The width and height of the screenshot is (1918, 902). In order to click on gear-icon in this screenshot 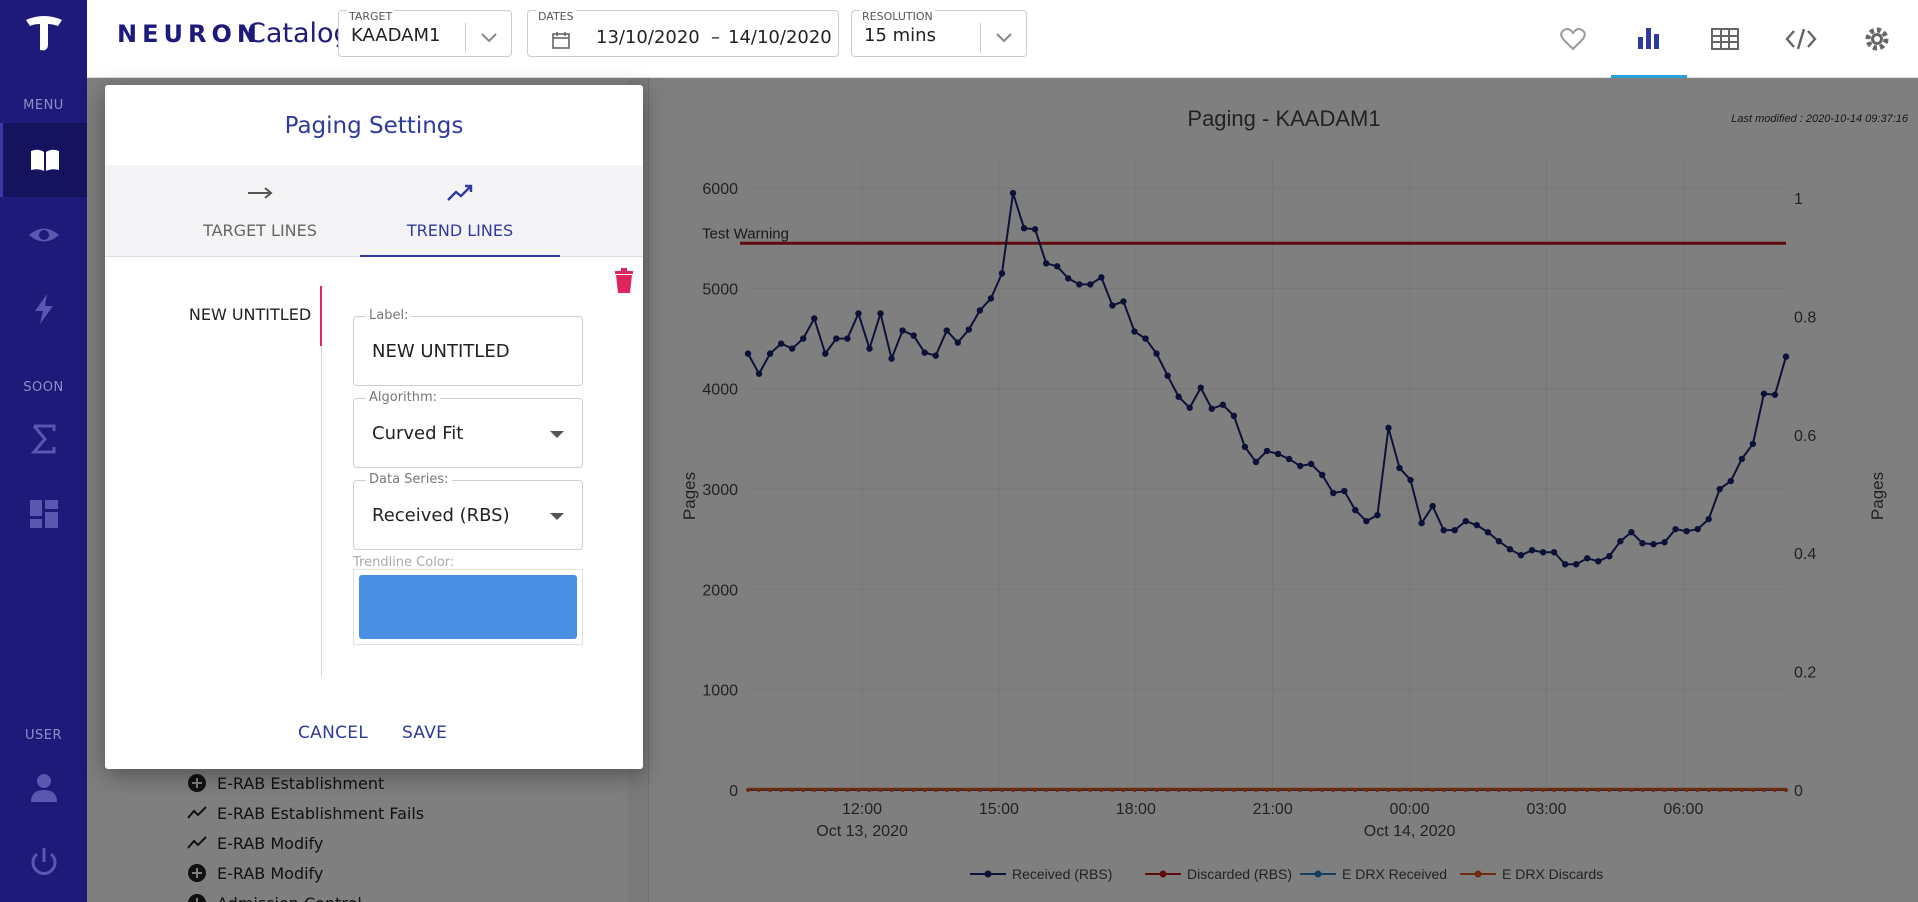, I will do `click(1877, 39)`.